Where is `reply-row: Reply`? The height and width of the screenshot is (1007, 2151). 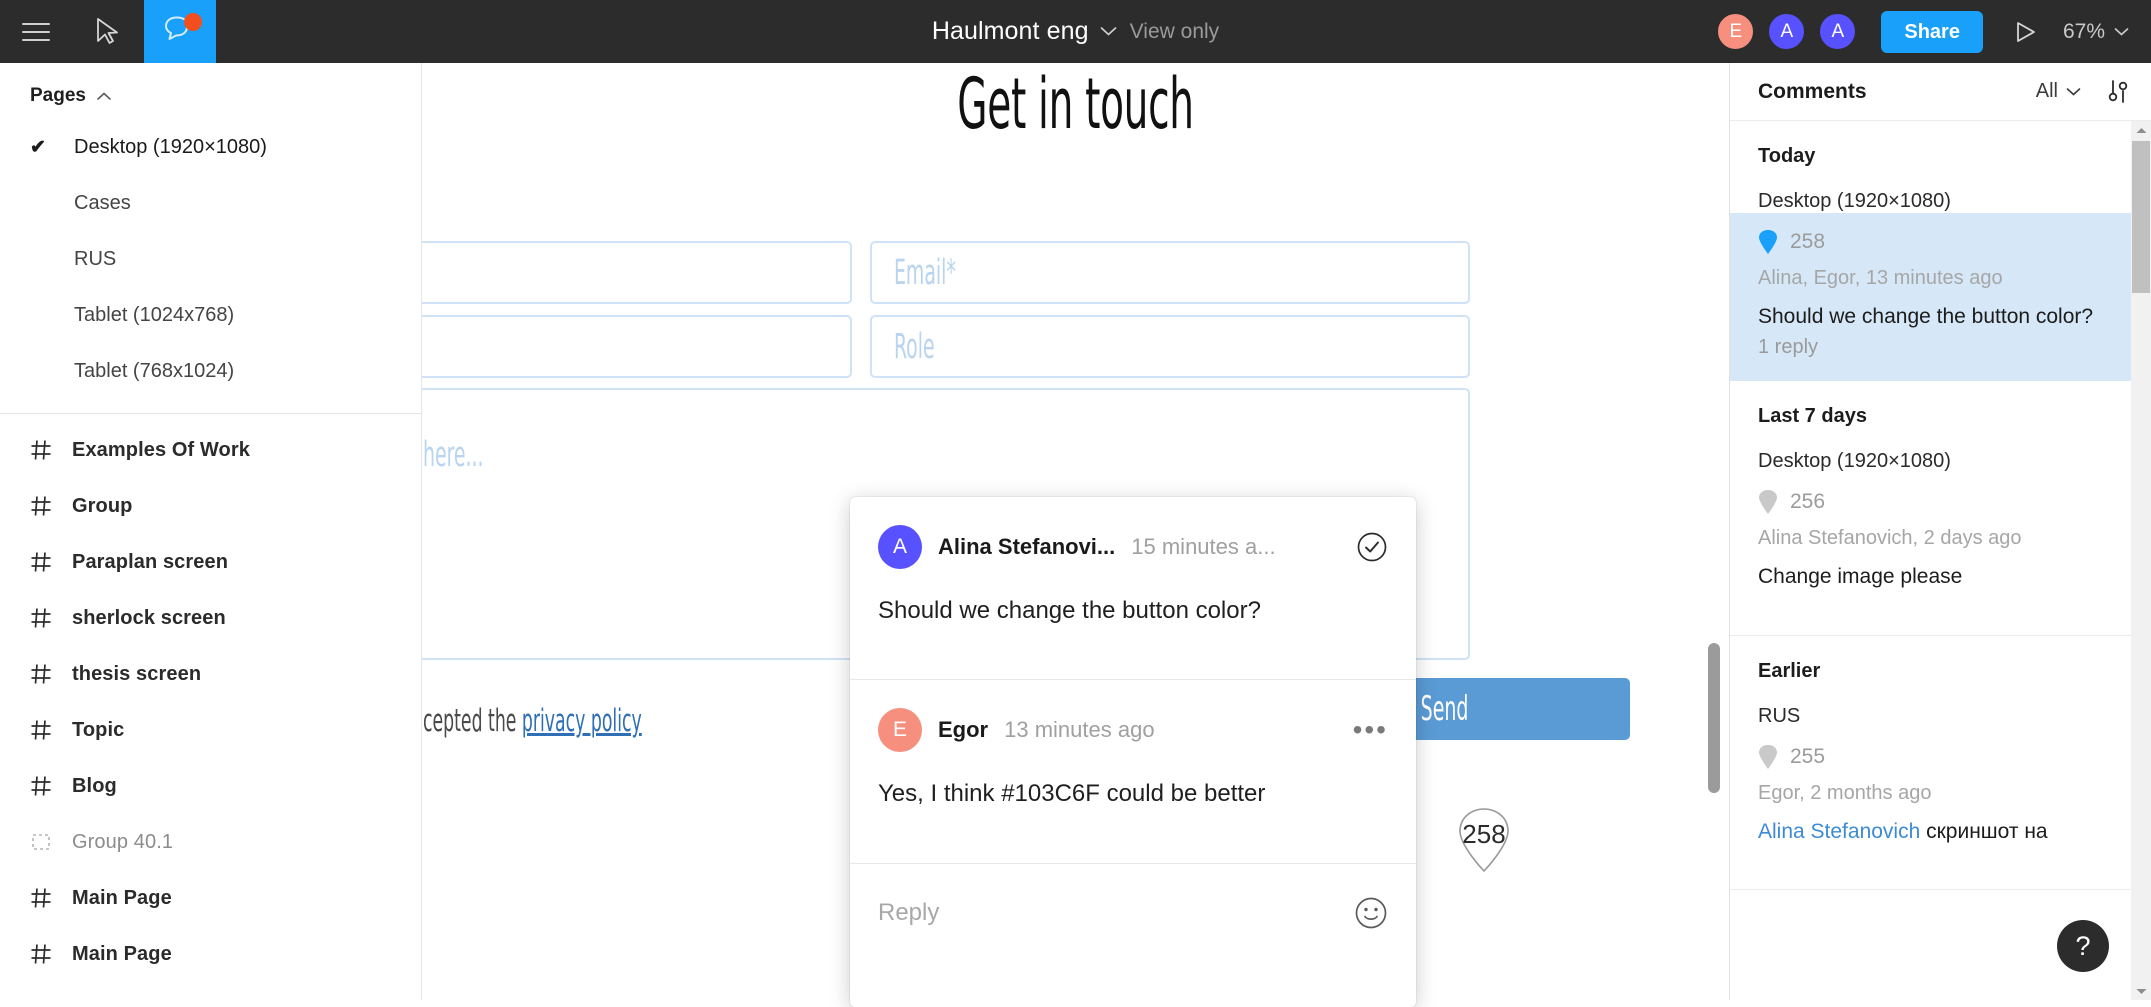 reply-row: Reply is located at coordinates (1133, 913).